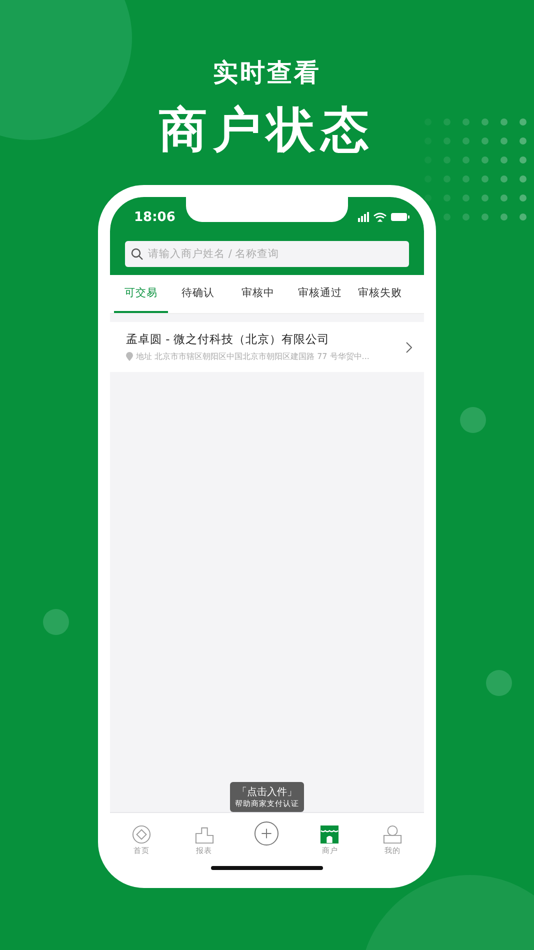 This screenshot has width=534, height=950. Describe the element at coordinates (129, 356) in the screenshot. I see `pin-icon` at that location.